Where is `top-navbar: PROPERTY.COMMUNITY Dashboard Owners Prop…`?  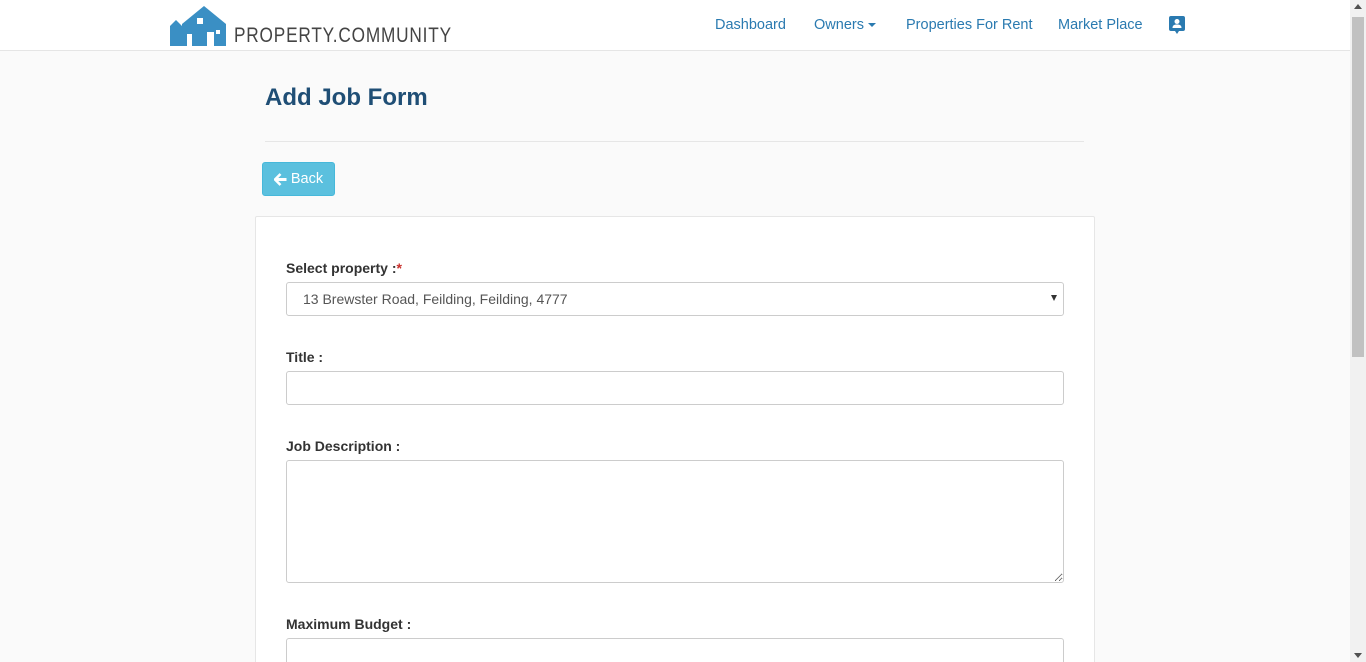 top-navbar: PROPERTY.COMMUNITY Dashboard Owners Prop… is located at coordinates (675, 25).